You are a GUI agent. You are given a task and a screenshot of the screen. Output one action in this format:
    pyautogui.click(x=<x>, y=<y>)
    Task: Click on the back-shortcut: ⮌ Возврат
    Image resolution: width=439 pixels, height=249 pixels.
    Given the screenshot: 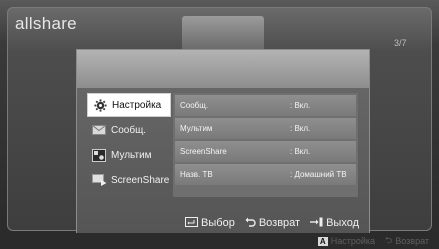 What is the action you would take?
    pyautogui.click(x=407, y=241)
    